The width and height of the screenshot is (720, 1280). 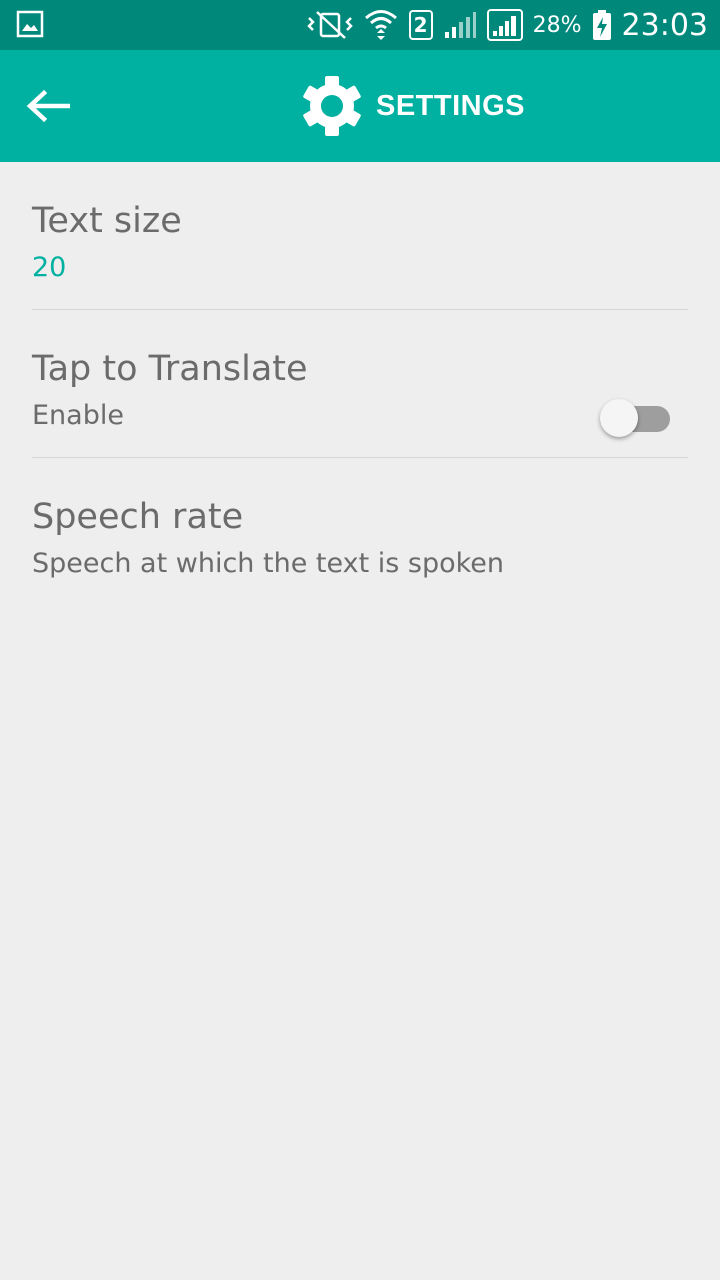 What do you see at coordinates (557, 25) in the screenshot?
I see `battery-percent: 28%` at bounding box center [557, 25].